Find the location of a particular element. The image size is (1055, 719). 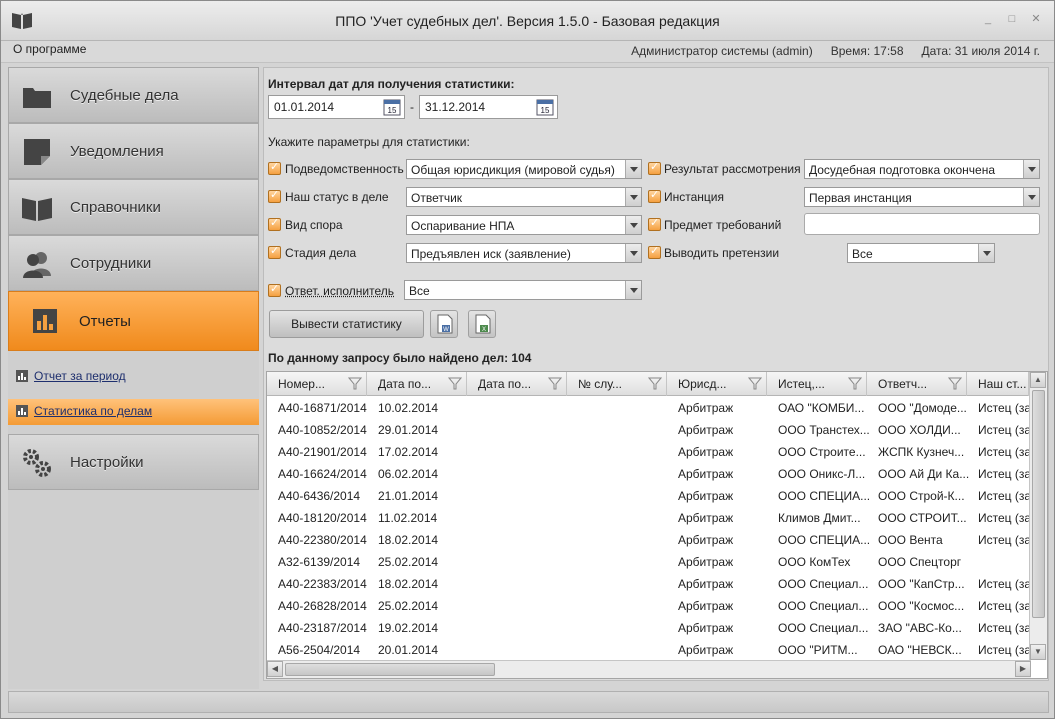

sidebar-subitem-period-report: Отчет за период is located at coordinates (133, 377).